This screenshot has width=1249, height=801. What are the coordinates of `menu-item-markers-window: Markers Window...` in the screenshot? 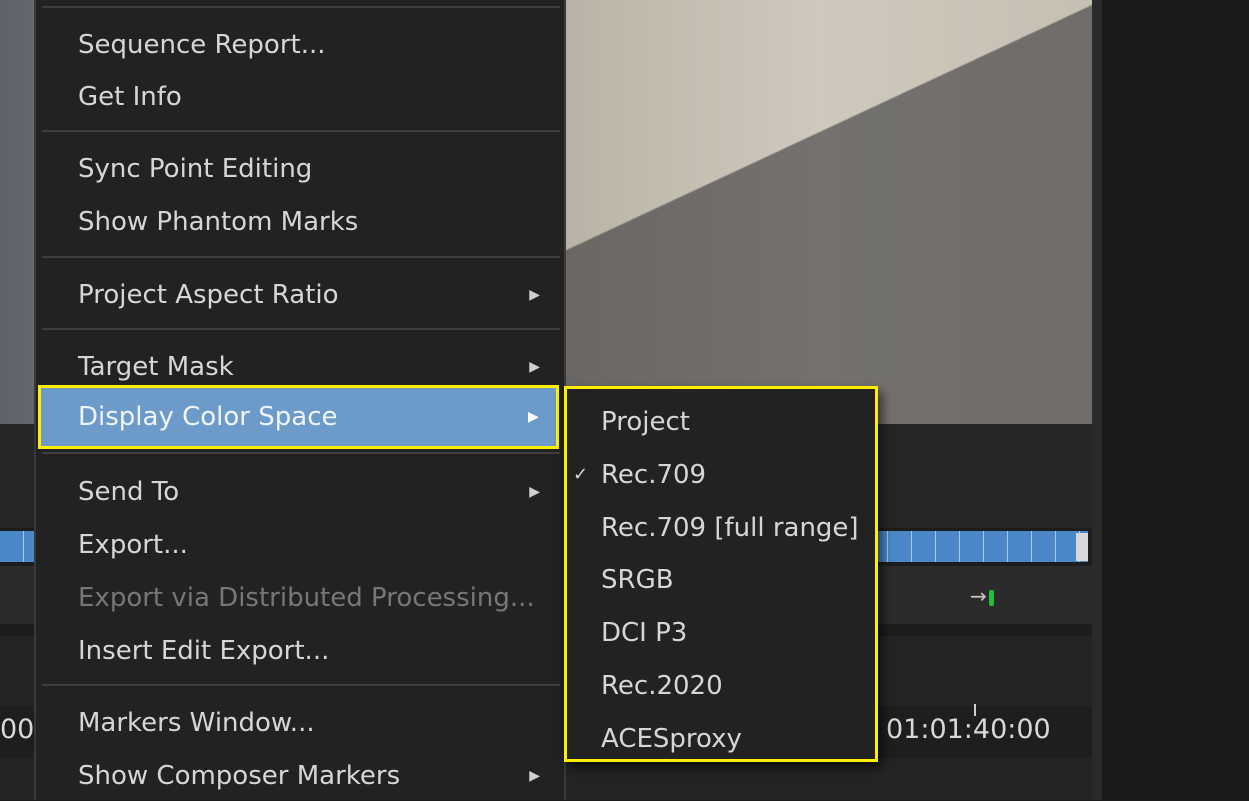 It's located at (300, 723).